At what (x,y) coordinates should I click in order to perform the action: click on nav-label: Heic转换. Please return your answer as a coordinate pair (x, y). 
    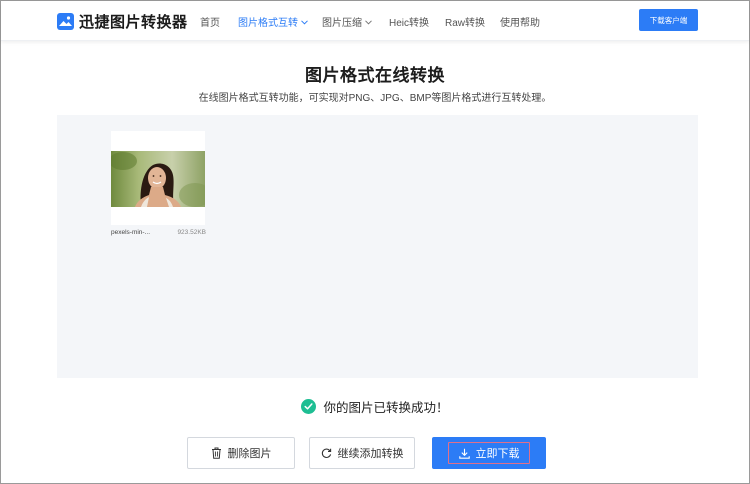
    Looking at the image, I should click on (409, 23).